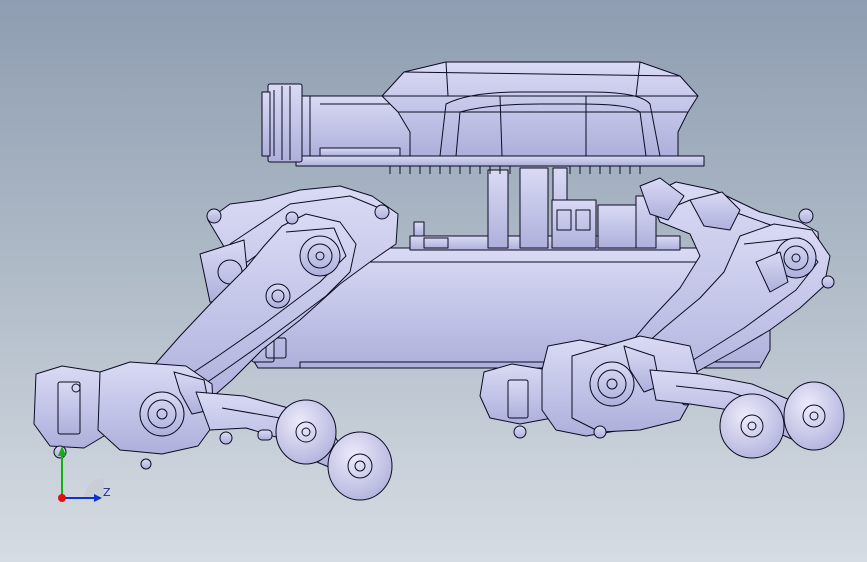 This screenshot has width=867, height=562. What do you see at coordinates (306, 432) in the screenshot?
I see `wheel-front-left-rear` at bounding box center [306, 432].